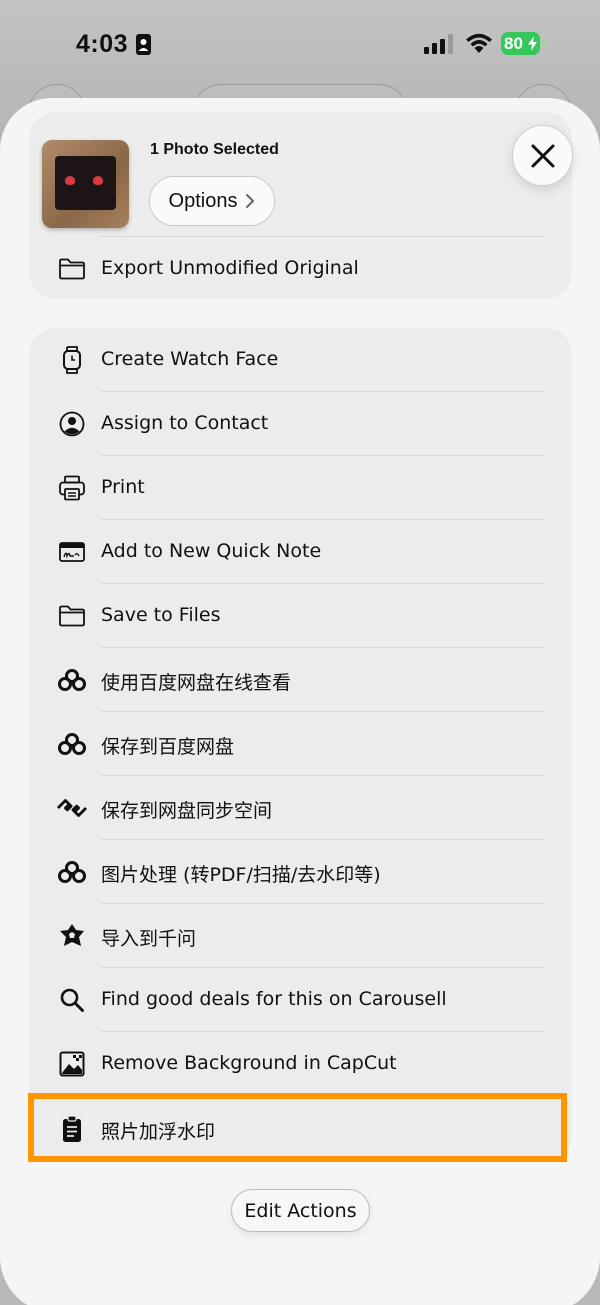  Describe the element at coordinates (300, 744) in the screenshot. I see `action-save-to-baidu: 保存到百度网盘` at that location.